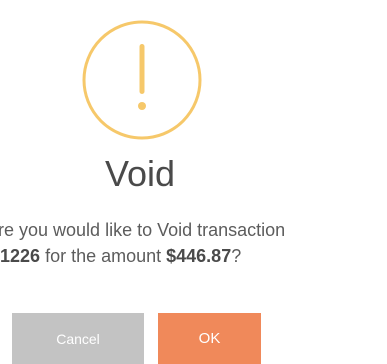 Image resolution: width=387 pixels, height=364 pixels. What do you see at coordinates (199, 256) in the screenshot?
I see `transaction-amount: $446.87` at bounding box center [199, 256].